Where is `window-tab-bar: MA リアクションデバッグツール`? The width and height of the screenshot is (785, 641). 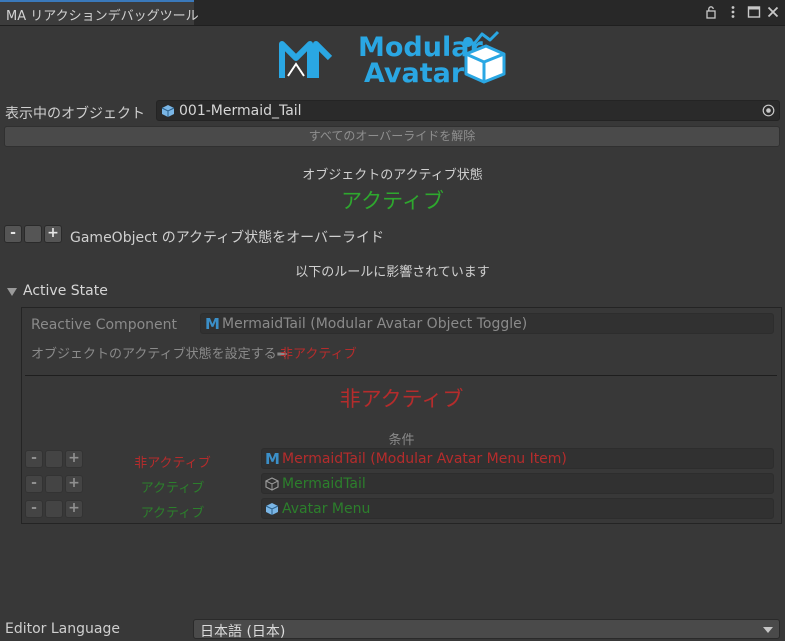
window-tab-bar: MA リアクションデバッグツール is located at coordinates (392, 13).